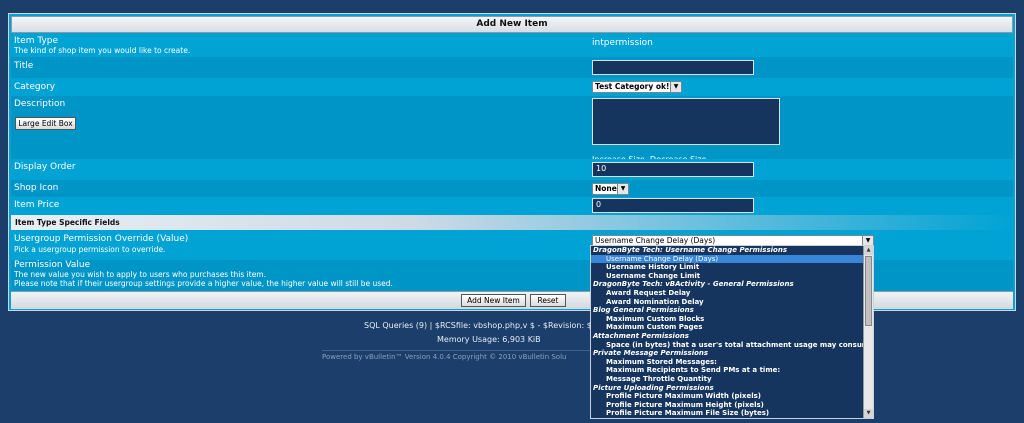 The height and width of the screenshot is (423, 1024). What do you see at coordinates (35, 87) in the screenshot?
I see `category-label: Category` at bounding box center [35, 87].